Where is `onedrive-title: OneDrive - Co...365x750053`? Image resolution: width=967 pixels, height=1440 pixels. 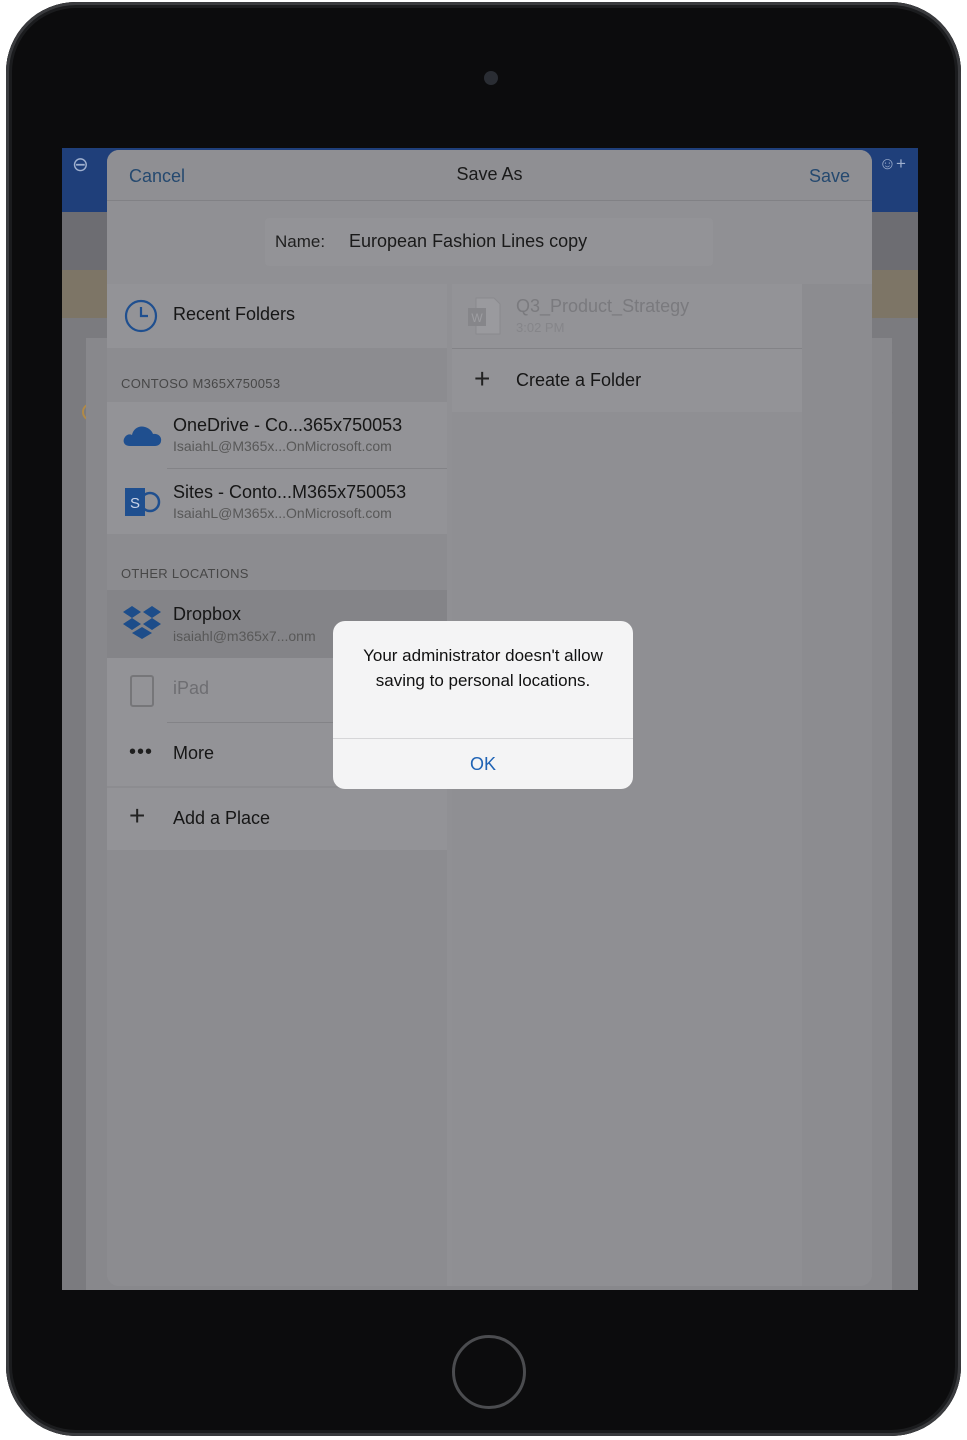
onedrive-title: OneDrive - Co...365x750053 is located at coordinates (288, 425).